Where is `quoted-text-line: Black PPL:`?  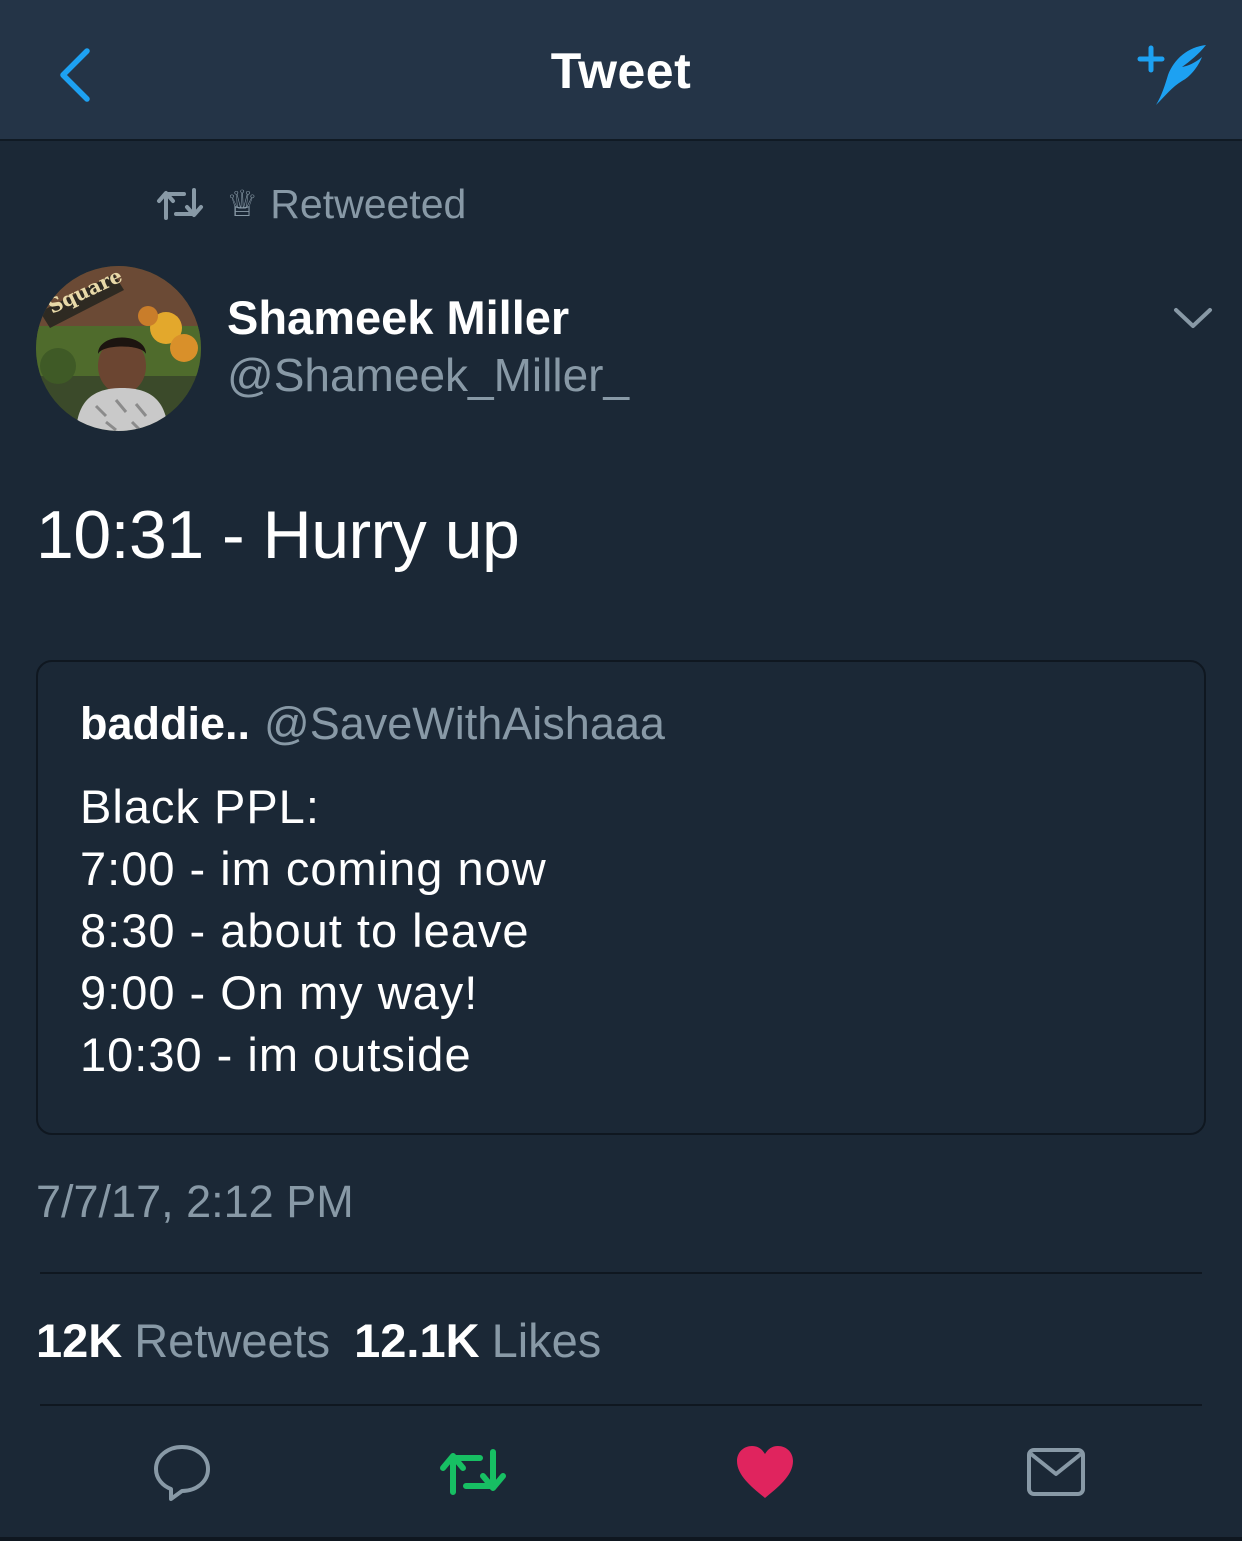 quoted-text-line: Black PPL: is located at coordinates (200, 806).